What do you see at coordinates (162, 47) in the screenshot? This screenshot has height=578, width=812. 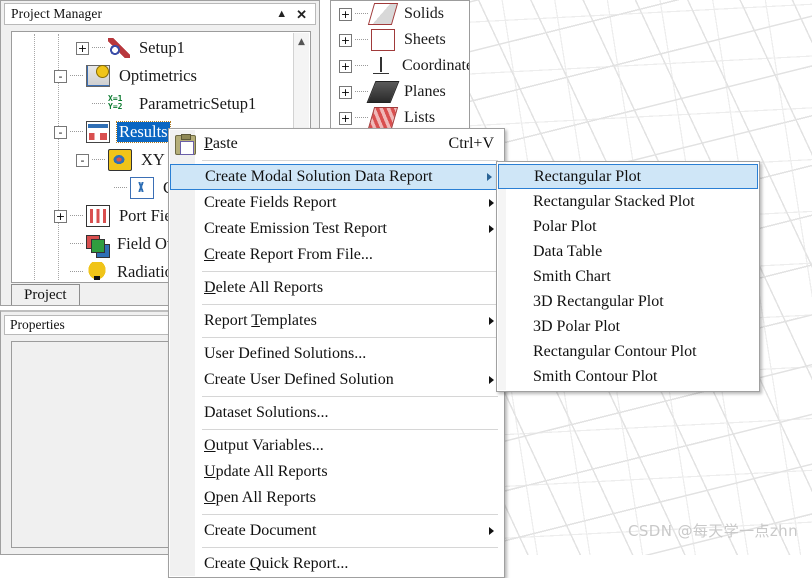 I see `tree-item-label: Setup1` at bounding box center [162, 47].